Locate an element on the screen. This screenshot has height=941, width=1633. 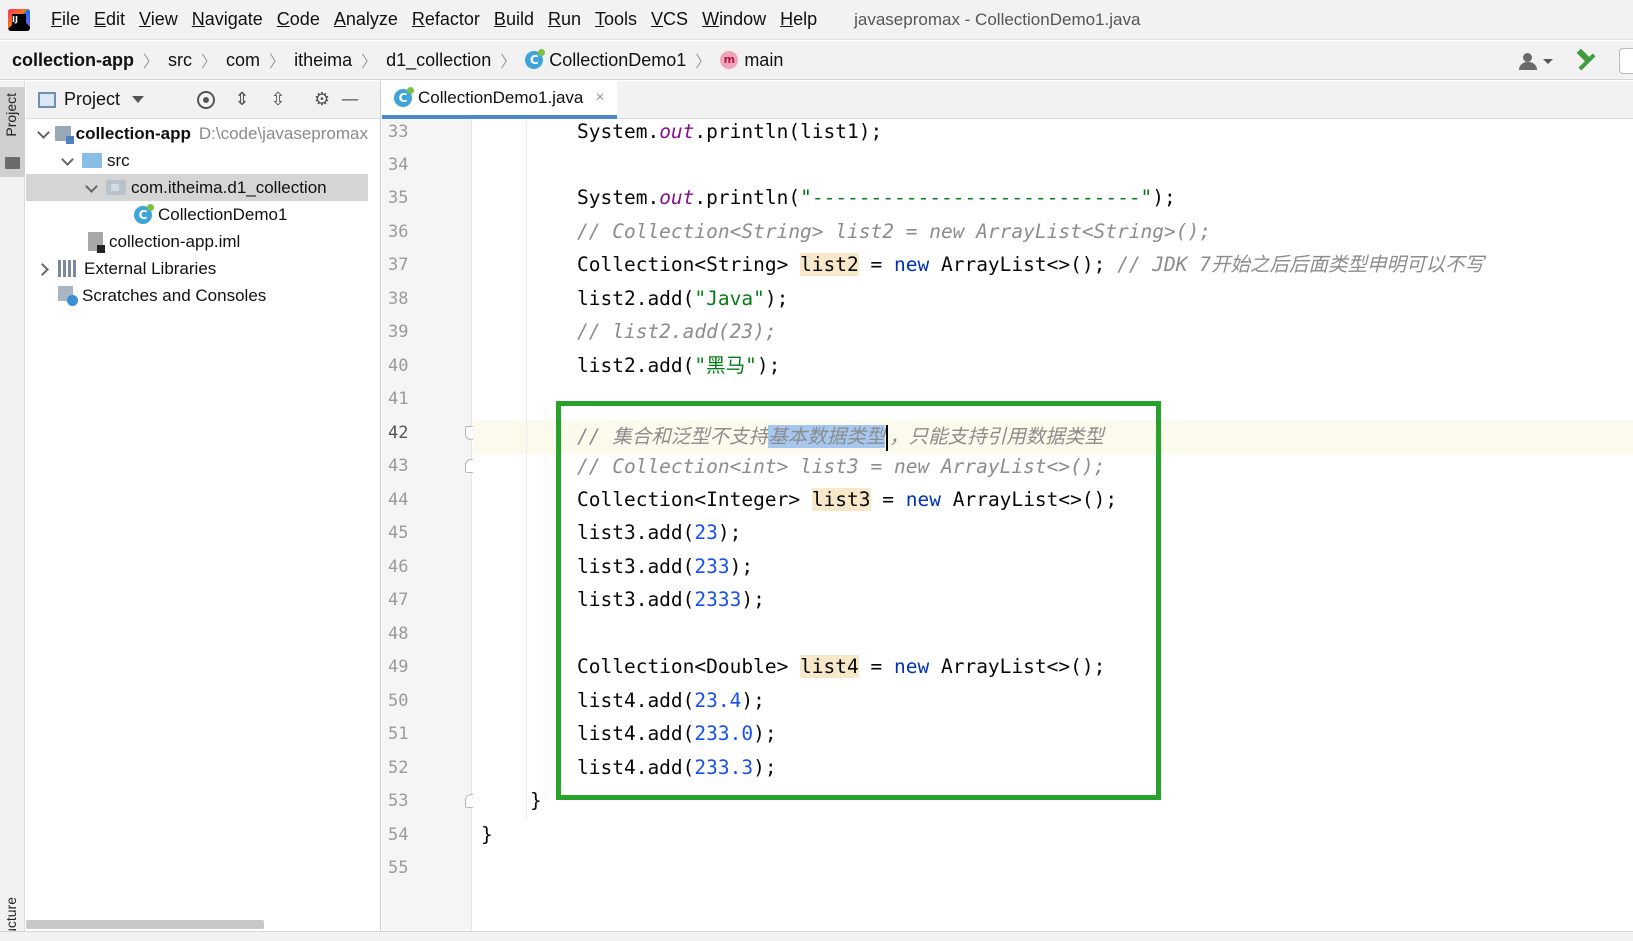
folder-icon is located at coordinates (12, 163).